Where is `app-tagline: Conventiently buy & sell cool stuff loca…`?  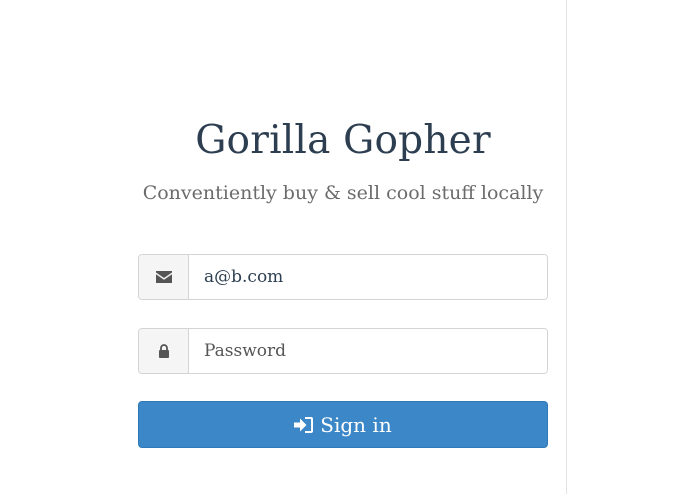 app-tagline: Conventiently buy & sell cool stuff loca… is located at coordinates (343, 193).